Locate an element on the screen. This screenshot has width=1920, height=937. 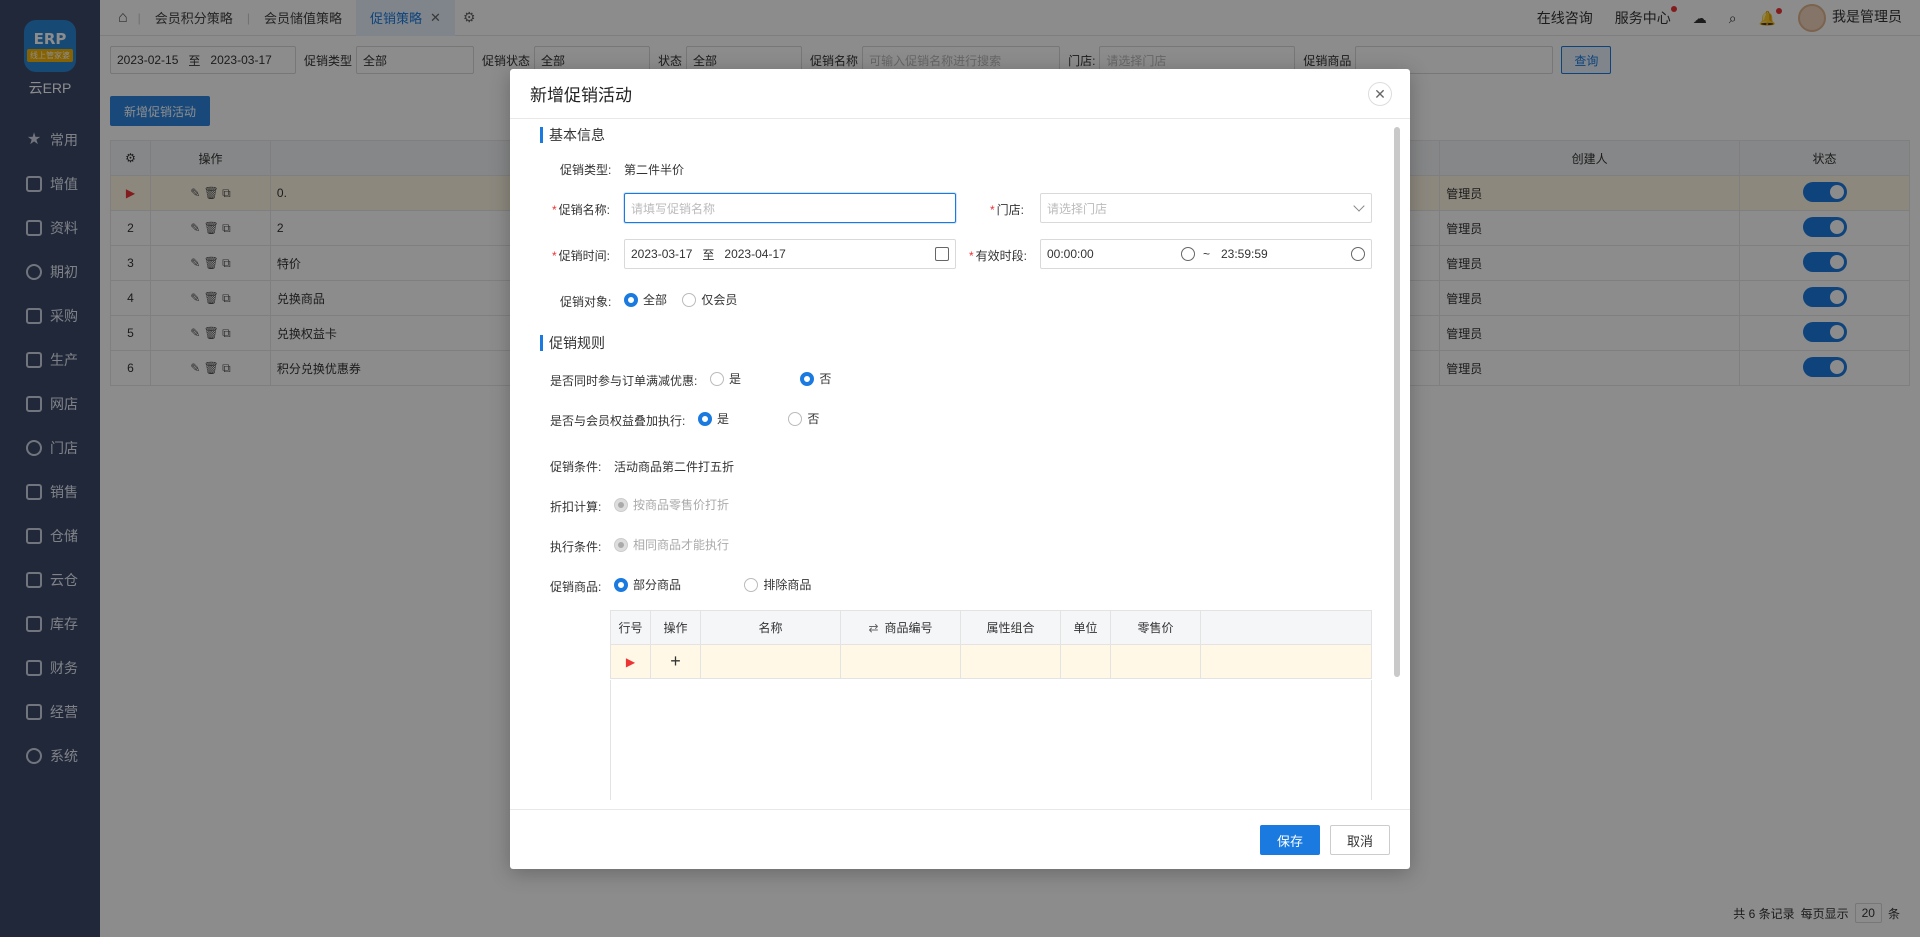
goods-exclude-radio: 排除商品 is located at coordinates (777, 584).